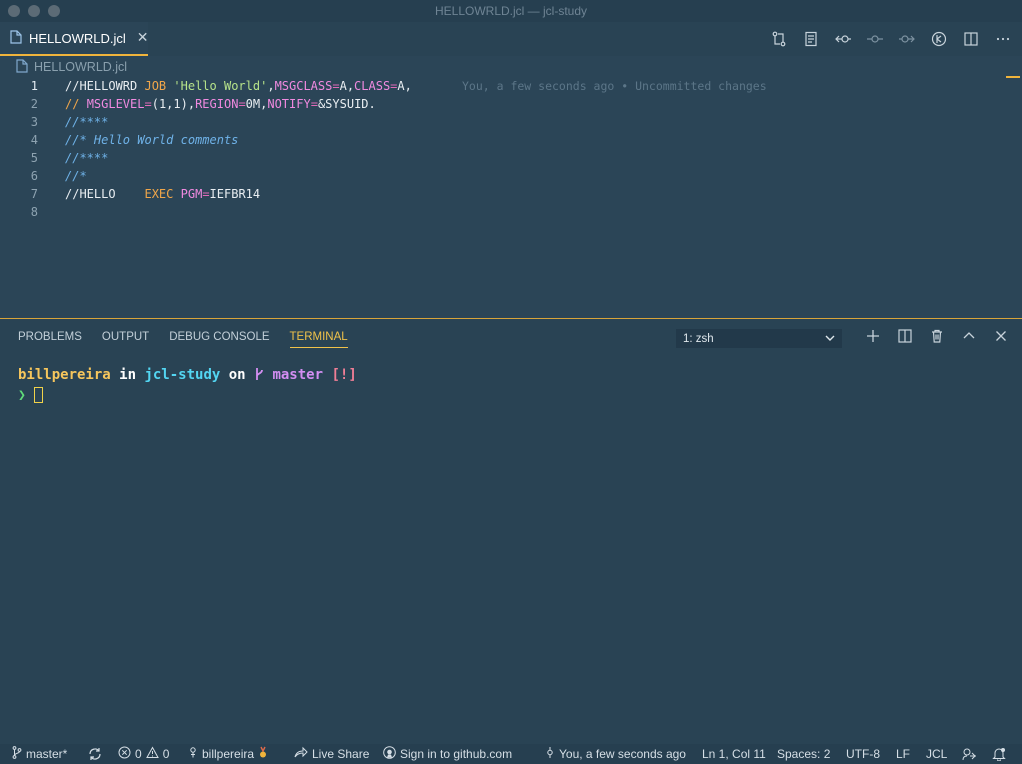  I want to click on trash-icon, so click(937, 336).